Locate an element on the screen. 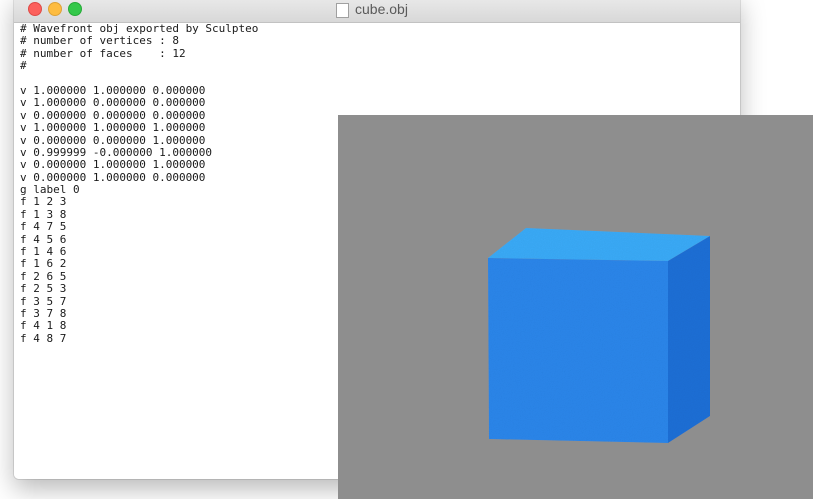 The image size is (813, 499). cube-side-face is located at coordinates (689, 339).